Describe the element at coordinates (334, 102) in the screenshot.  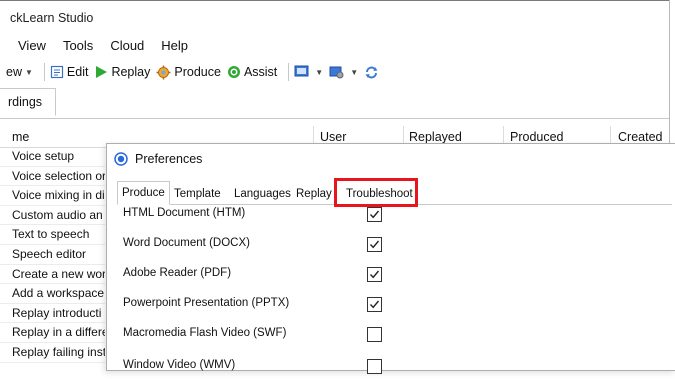
I see `main-tab-strip: rdings` at that location.